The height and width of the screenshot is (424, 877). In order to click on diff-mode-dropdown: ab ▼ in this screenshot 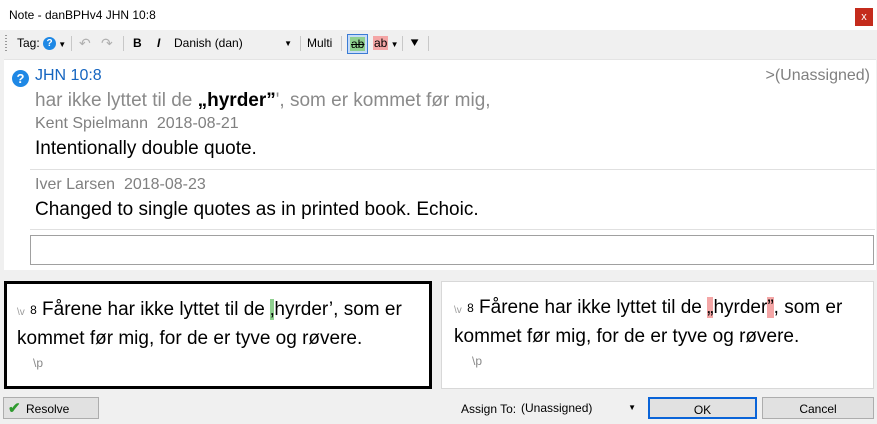, I will do `click(386, 43)`.